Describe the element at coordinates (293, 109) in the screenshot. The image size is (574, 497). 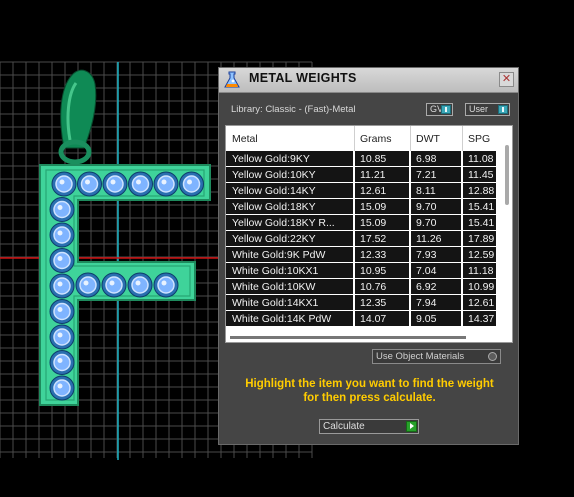
I see `library-label: Library: Classic - (Fast)-Metal` at that location.